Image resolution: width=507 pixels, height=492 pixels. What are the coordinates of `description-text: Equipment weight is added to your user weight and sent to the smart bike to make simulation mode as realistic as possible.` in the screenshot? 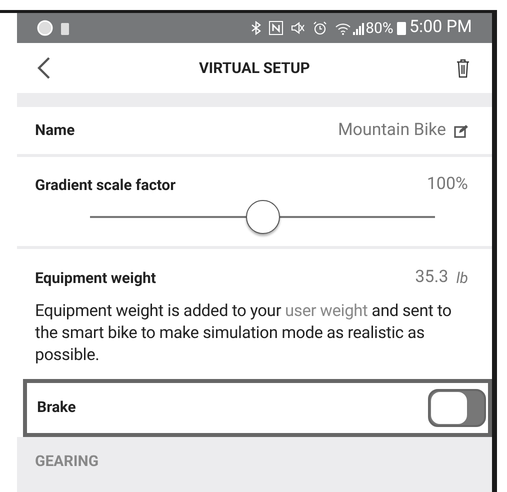 It's located at (243, 333).